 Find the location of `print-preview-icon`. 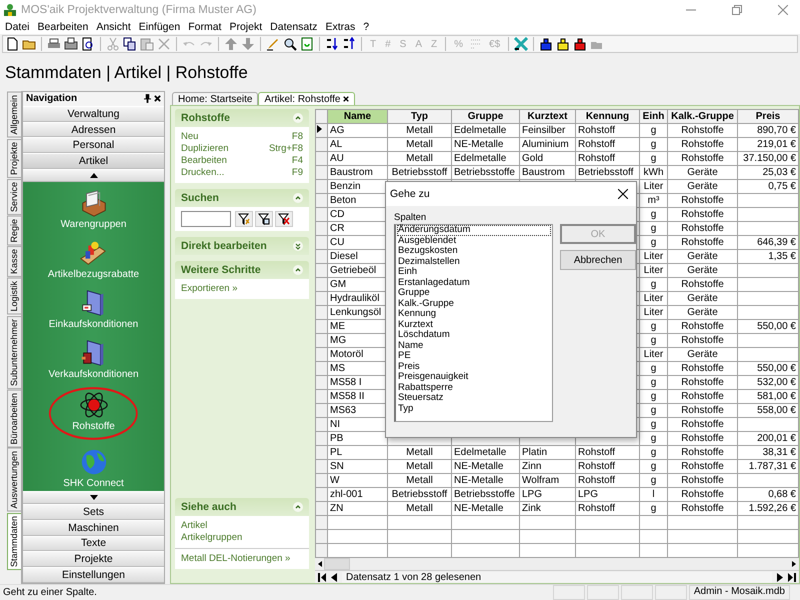

print-preview-icon is located at coordinates (88, 44).